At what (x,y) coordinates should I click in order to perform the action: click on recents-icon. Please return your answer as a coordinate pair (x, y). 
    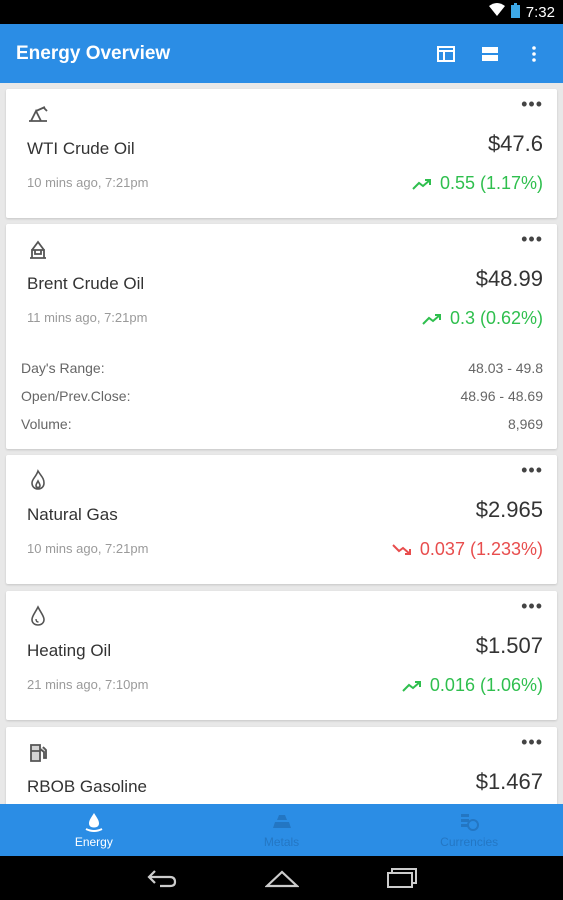
    Looking at the image, I should click on (401, 878).